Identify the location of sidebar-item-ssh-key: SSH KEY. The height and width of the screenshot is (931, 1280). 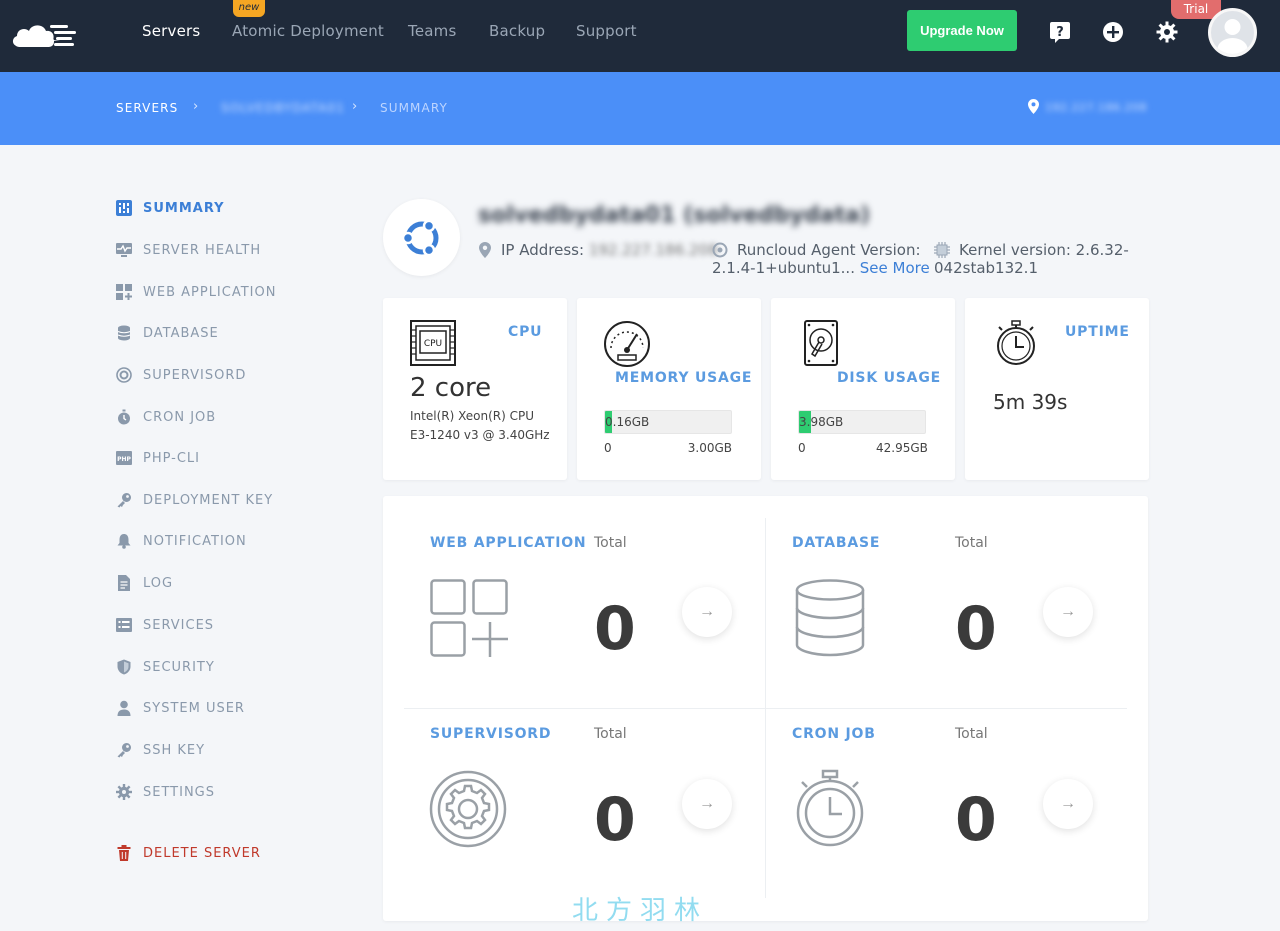
(160, 750).